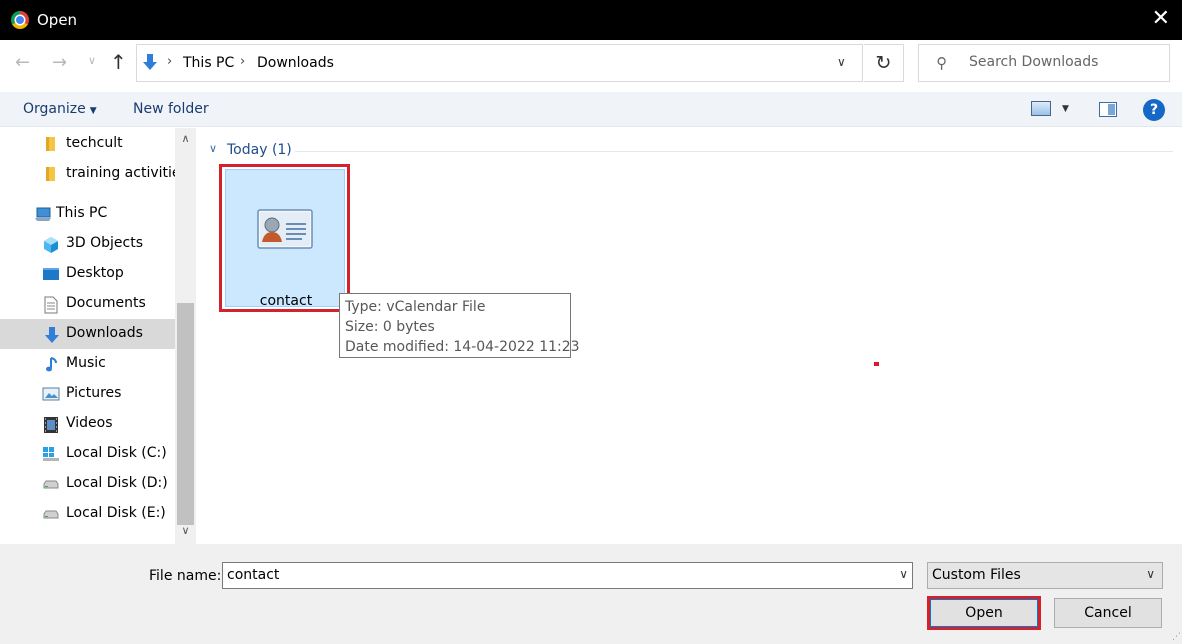 The width and height of the screenshot is (1182, 644). Describe the element at coordinates (57, 20) in the screenshot. I see `window-title: Open` at that location.